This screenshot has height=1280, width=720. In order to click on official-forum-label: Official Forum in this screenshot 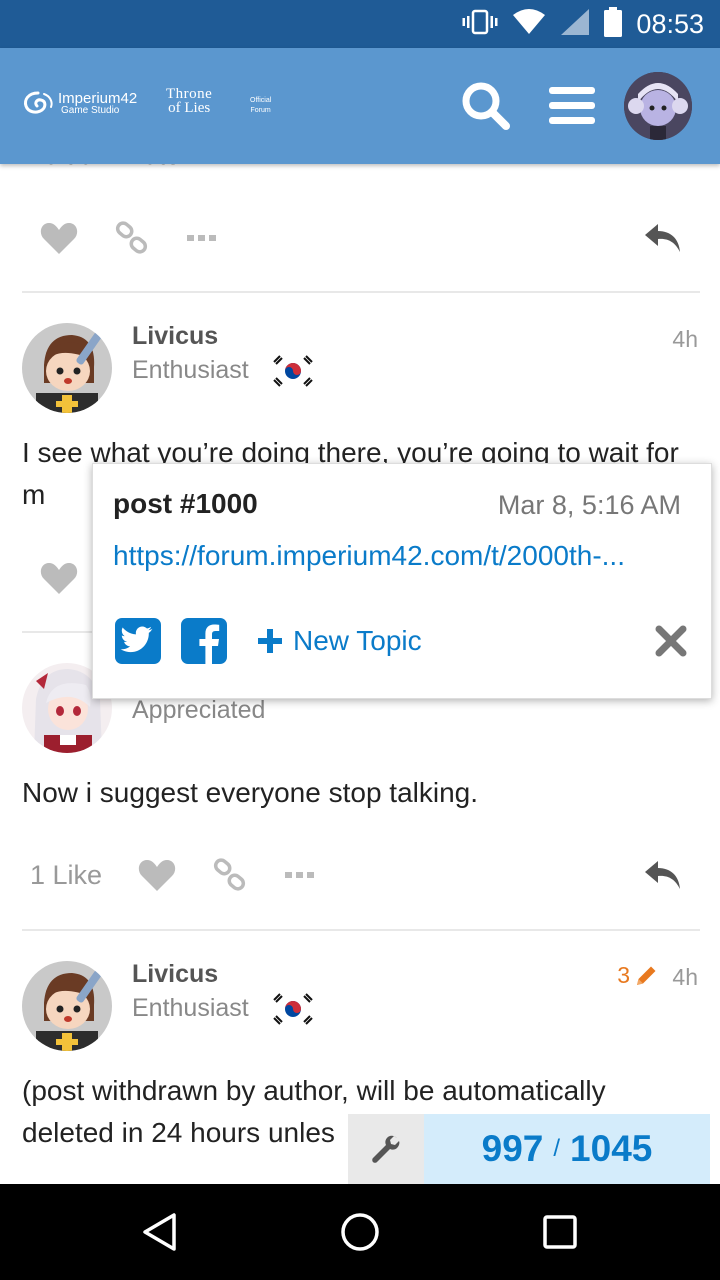, I will do `click(260, 106)`.